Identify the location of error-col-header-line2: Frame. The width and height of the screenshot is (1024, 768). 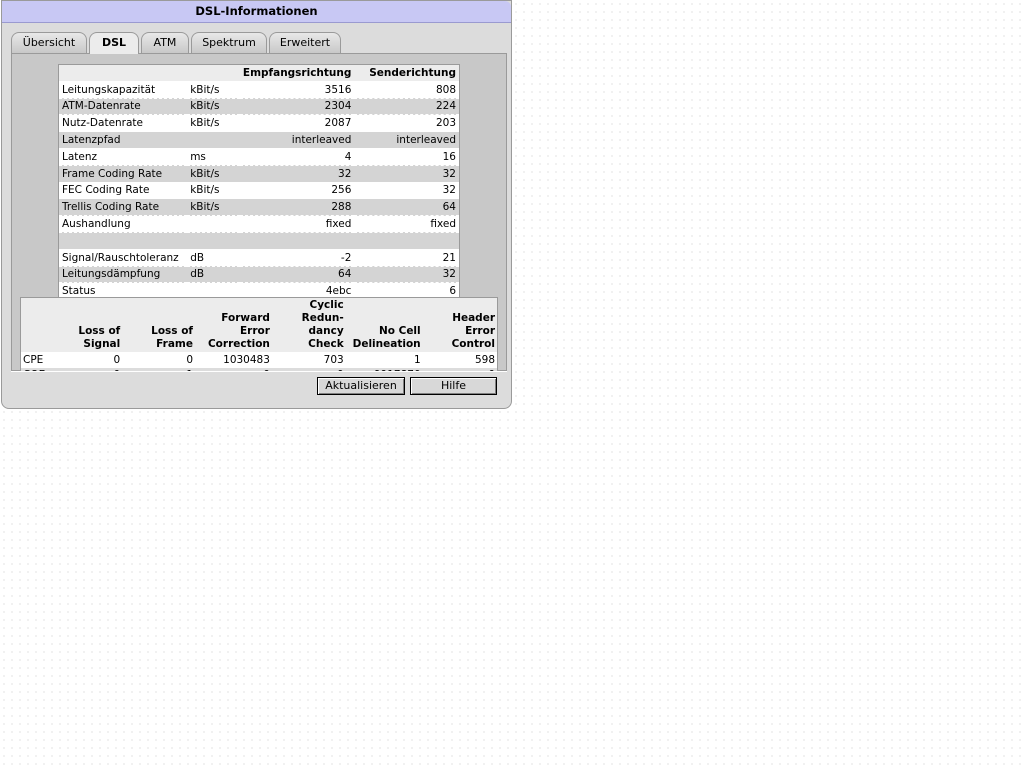
(174, 344).